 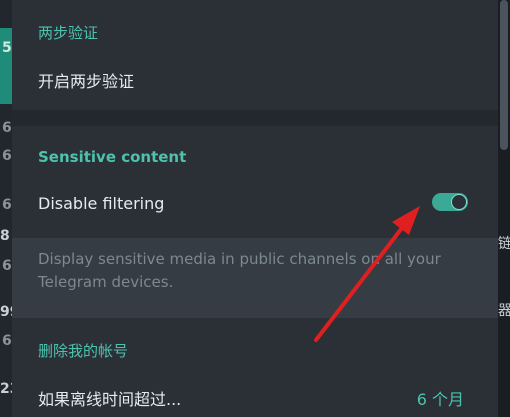 What do you see at coordinates (504, 244) in the screenshot?
I see `background-fragment: 链` at bounding box center [504, 244].